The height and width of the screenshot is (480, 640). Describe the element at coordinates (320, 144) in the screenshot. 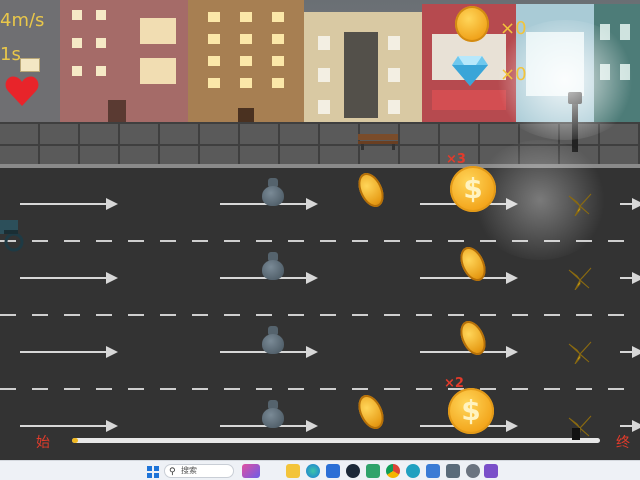

I see `sidewalk` at that location.